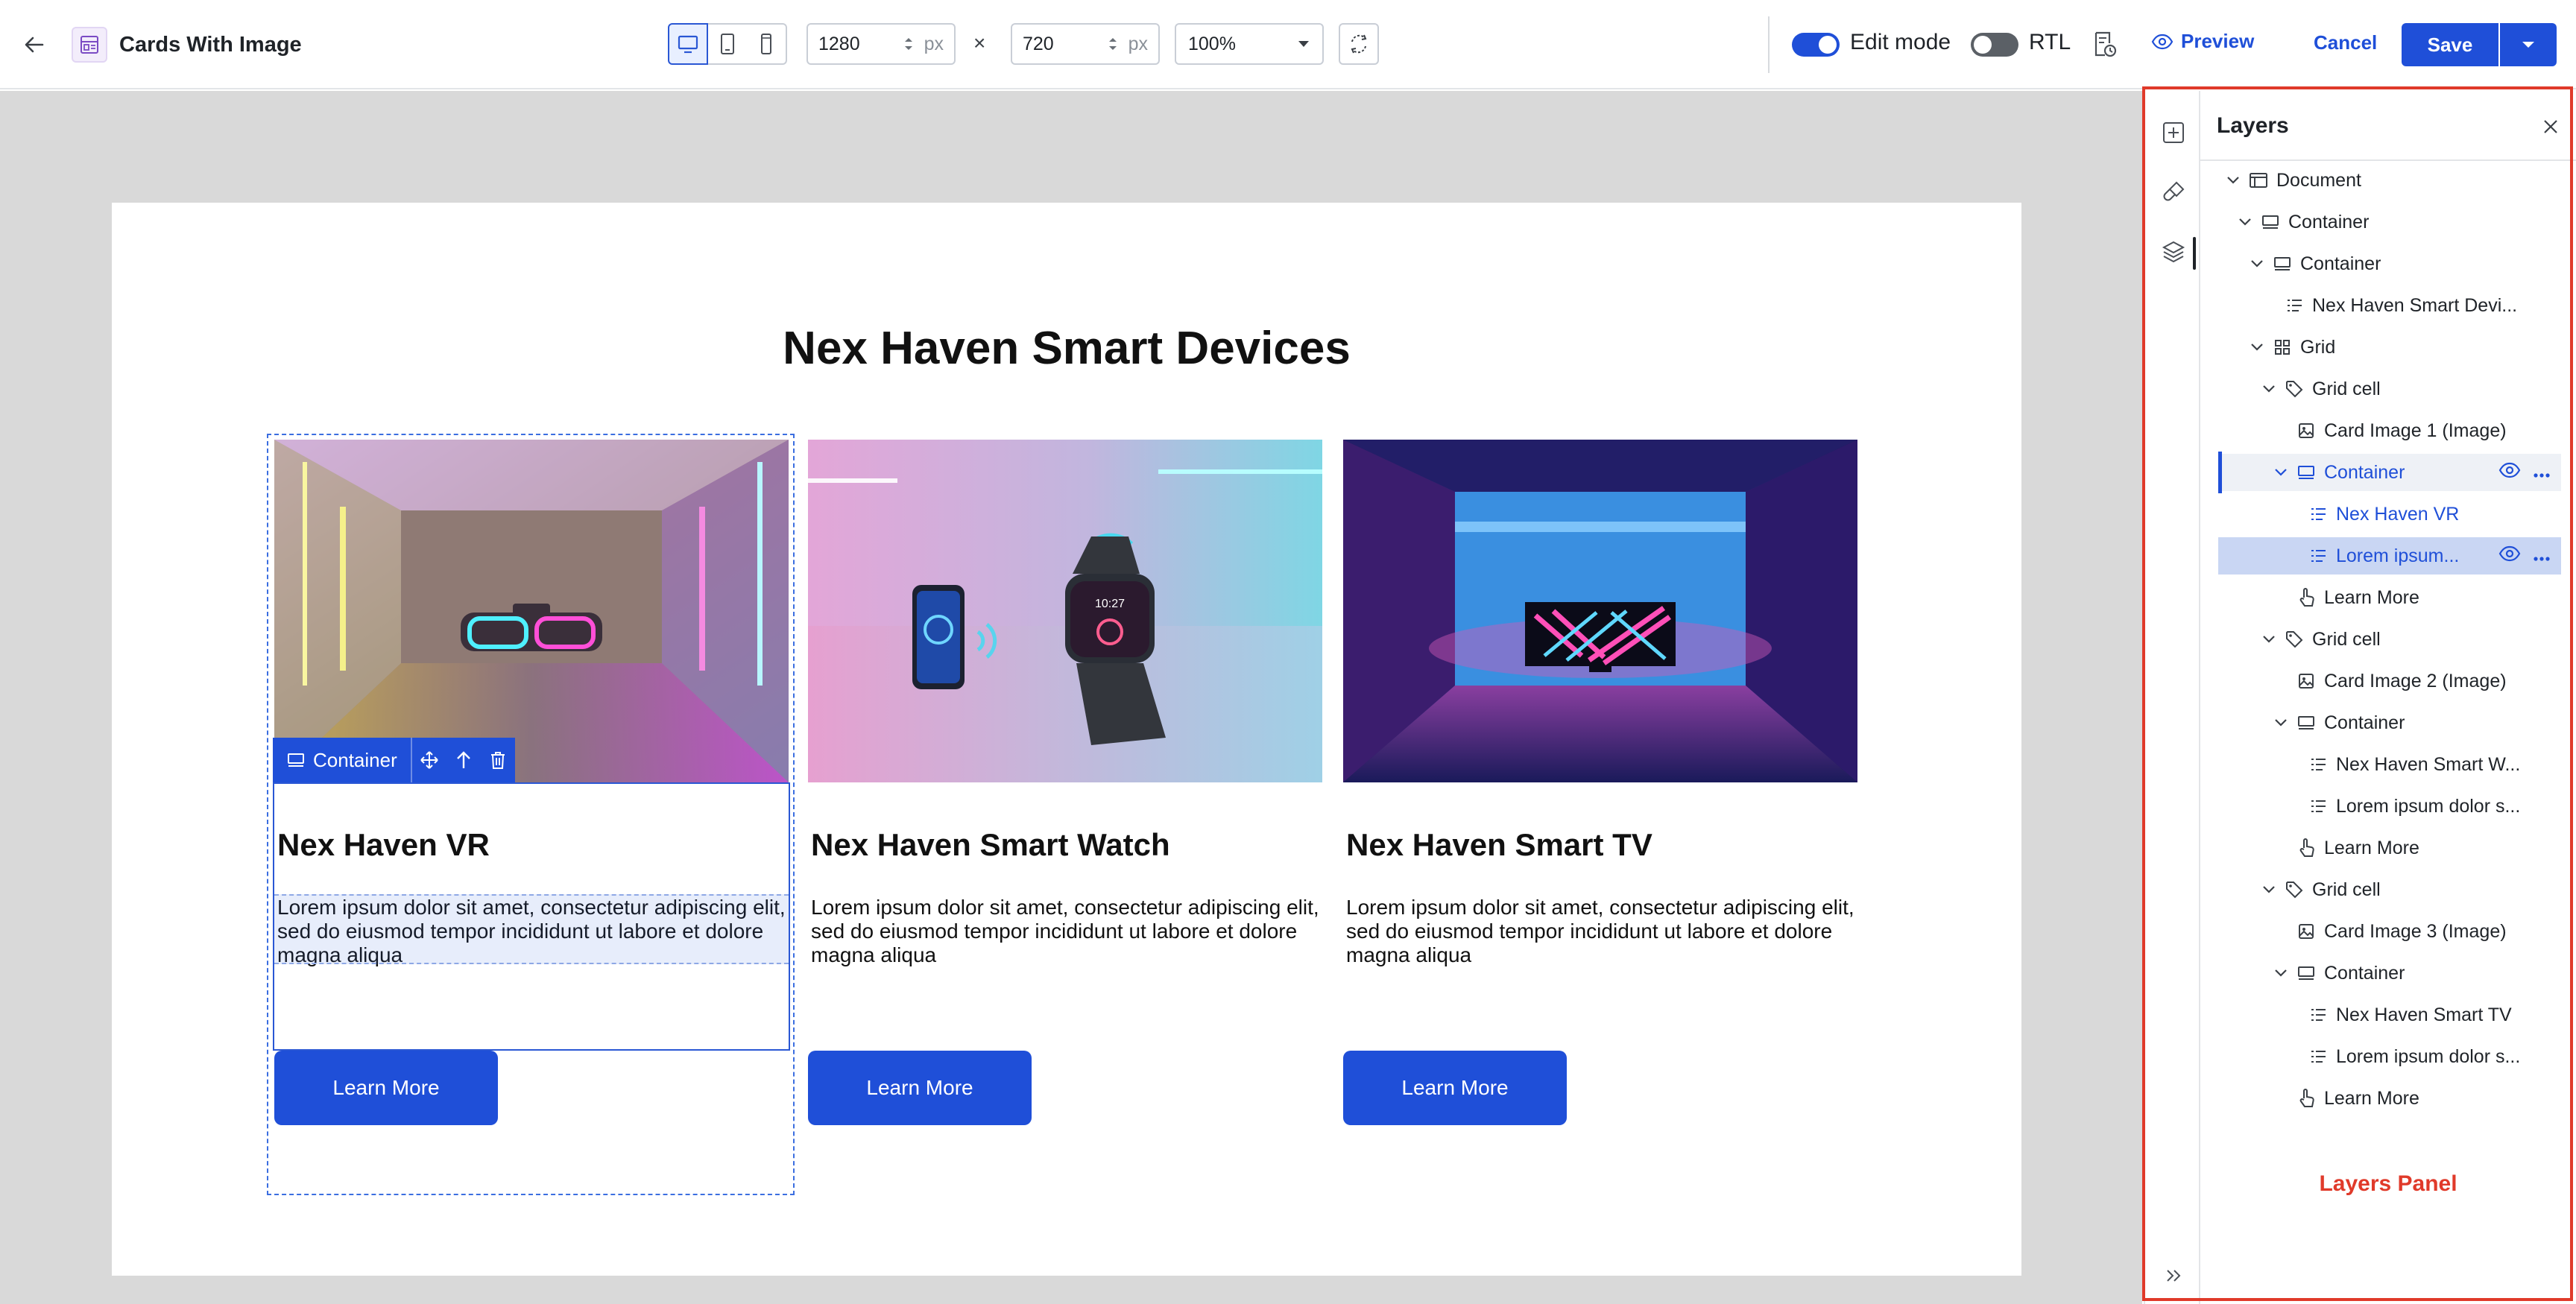 This screenshot has width=2576, height=1304. Describe the element at coordinates (1212, 43) in the screenshot. I see `zoom-value: 100%` at that location.